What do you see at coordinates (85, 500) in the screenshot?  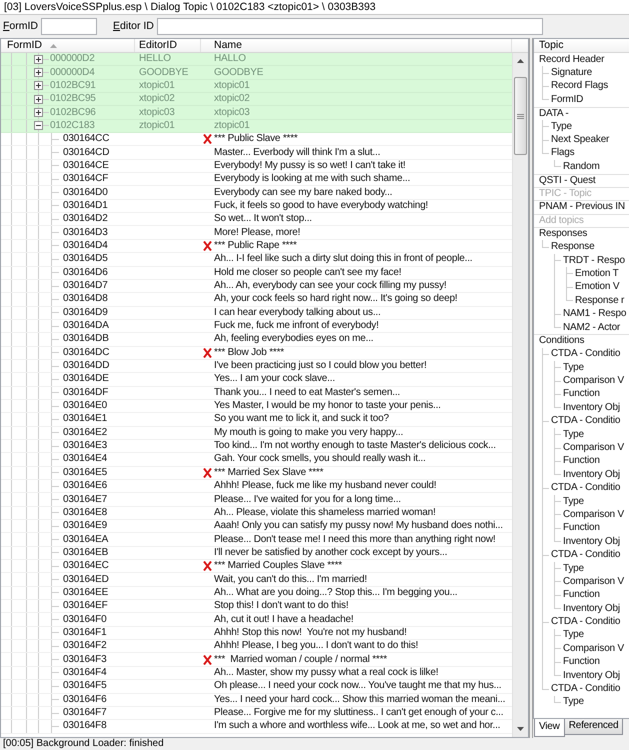 I see `form-id: 030164E7` at bounding box center [85, 500].